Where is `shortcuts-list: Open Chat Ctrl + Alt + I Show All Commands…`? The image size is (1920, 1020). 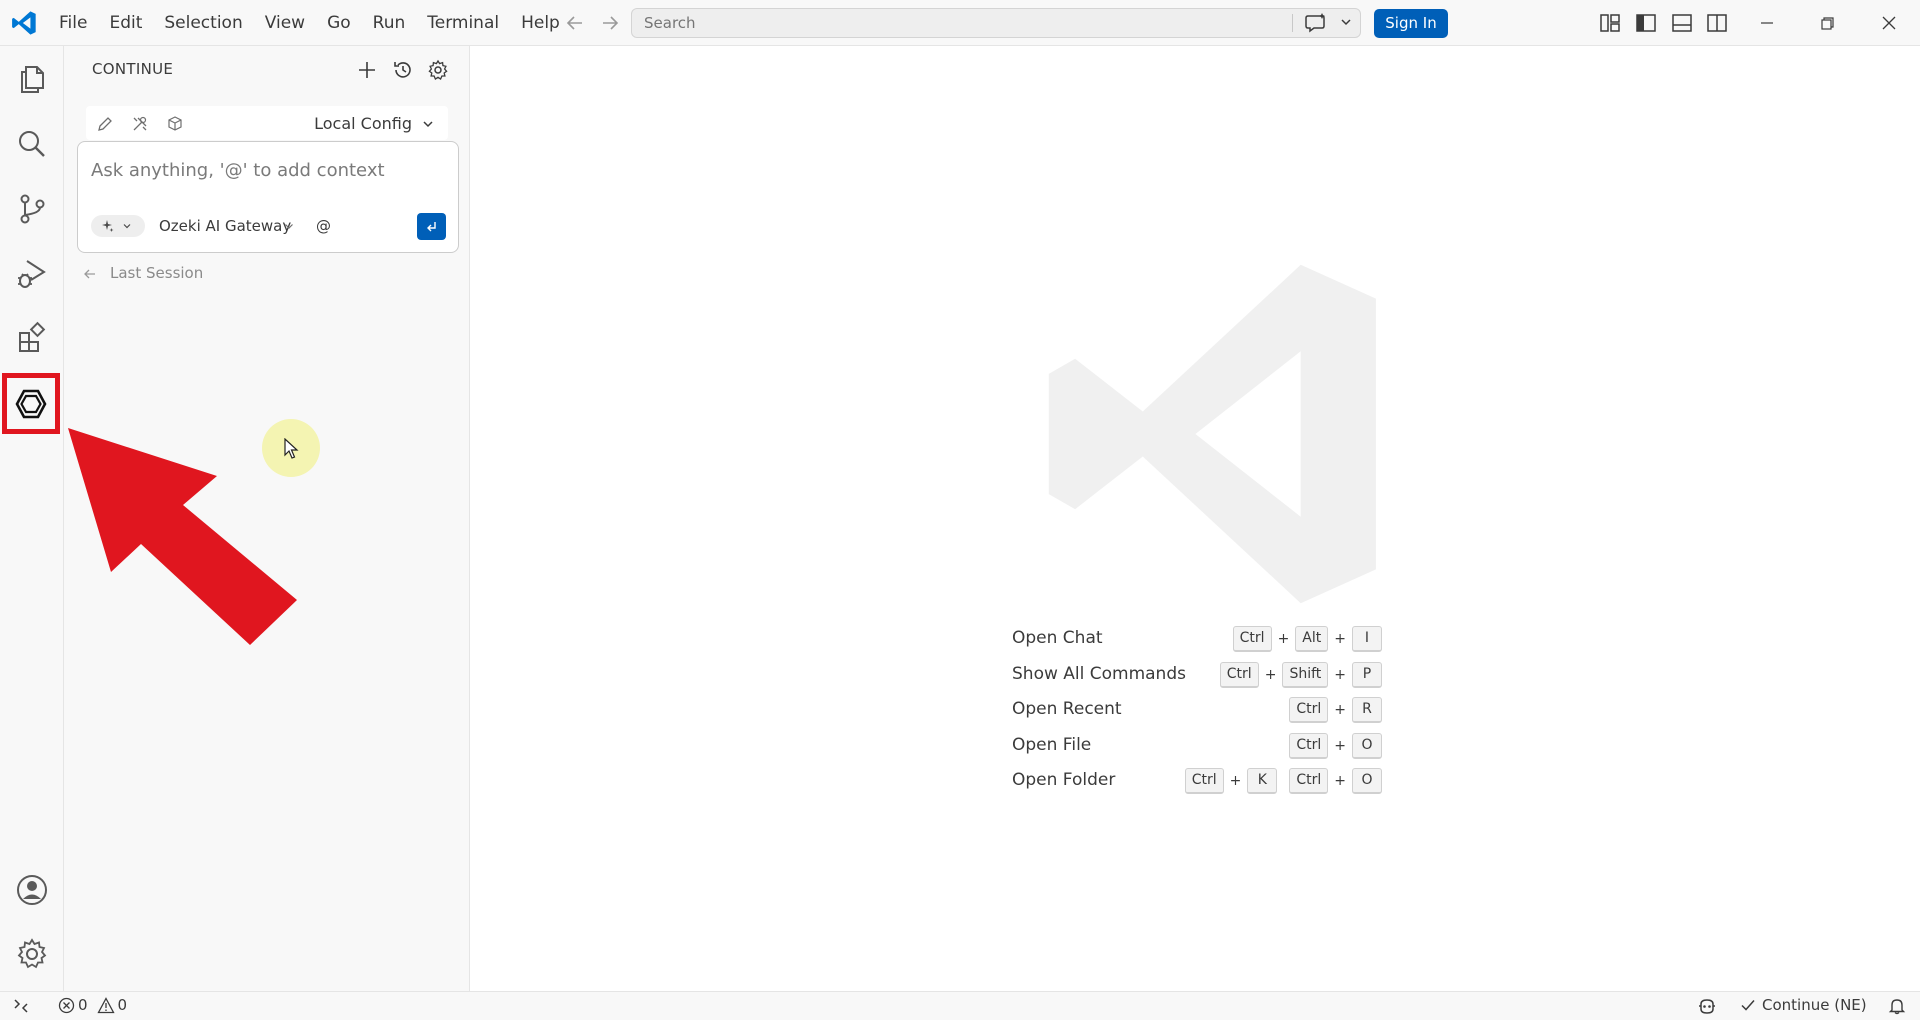
shortcuts-list: Open Chat Ctrl + Alt + I Show All Commands… is located at coordinates (1197, 713).